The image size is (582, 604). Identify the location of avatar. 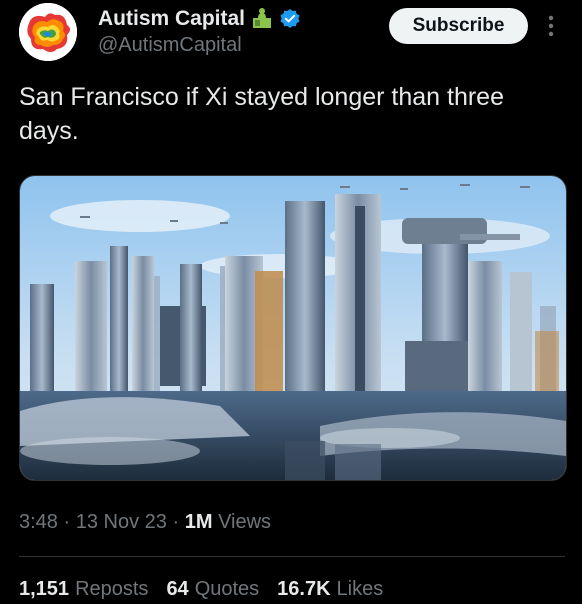
(48, 32).